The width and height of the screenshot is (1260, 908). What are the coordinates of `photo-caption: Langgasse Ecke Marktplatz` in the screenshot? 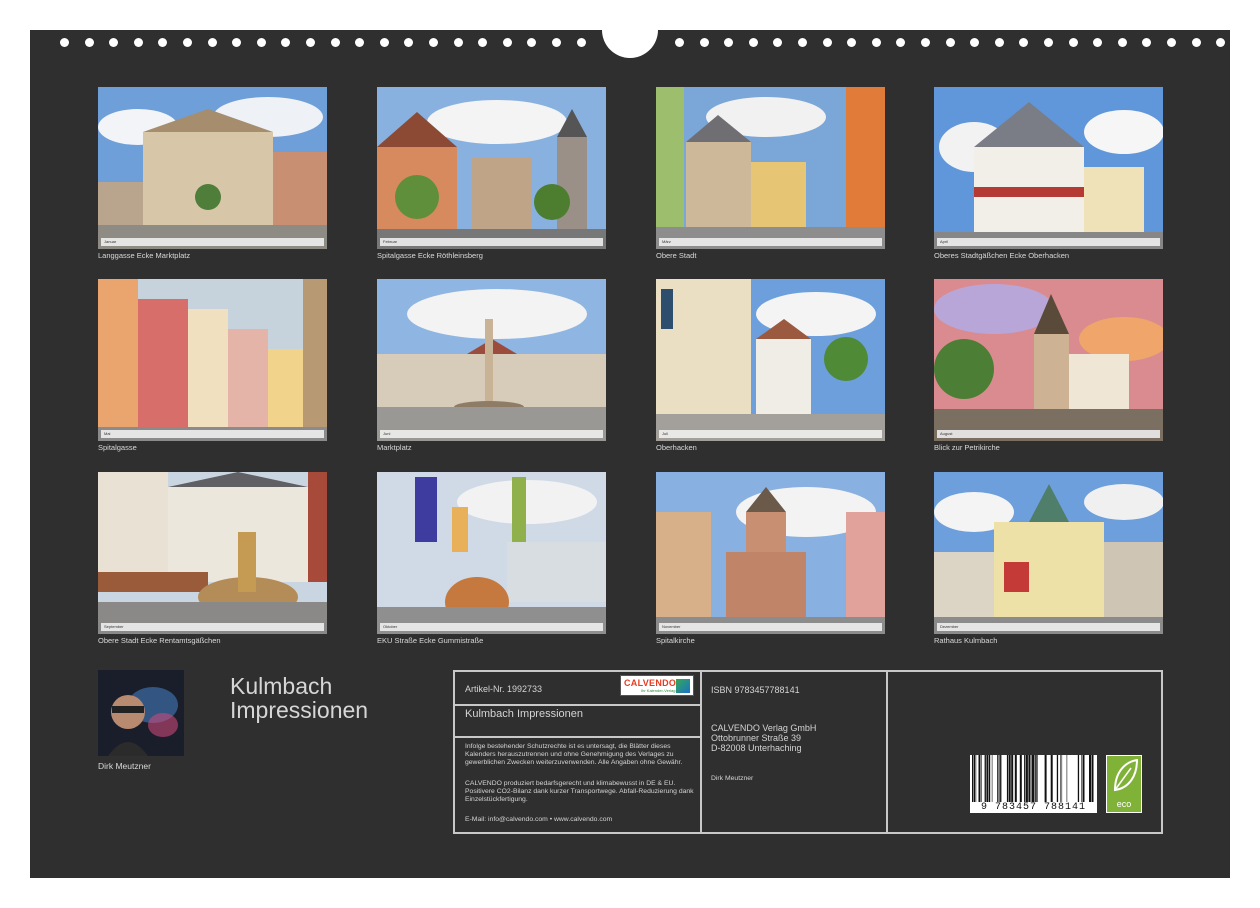 It's located at (144, 255).